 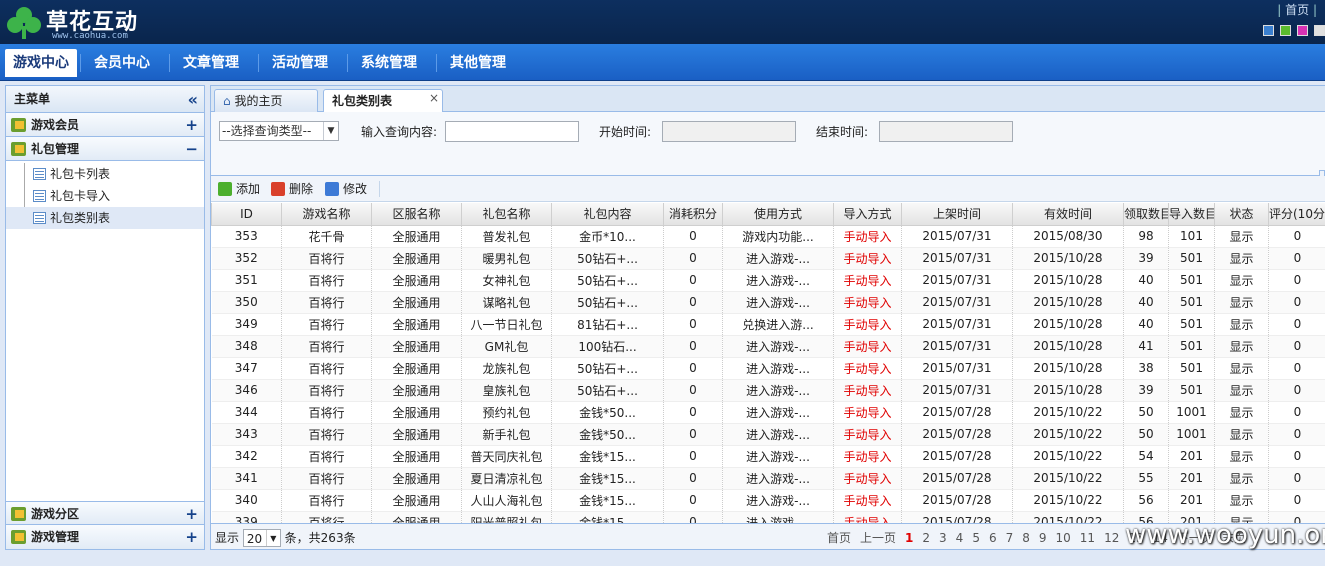 What do you see at coordinates (261, 538) in the screenshot?
I see `page-size-select: 20 ▼` at bounding box center [261, 538].